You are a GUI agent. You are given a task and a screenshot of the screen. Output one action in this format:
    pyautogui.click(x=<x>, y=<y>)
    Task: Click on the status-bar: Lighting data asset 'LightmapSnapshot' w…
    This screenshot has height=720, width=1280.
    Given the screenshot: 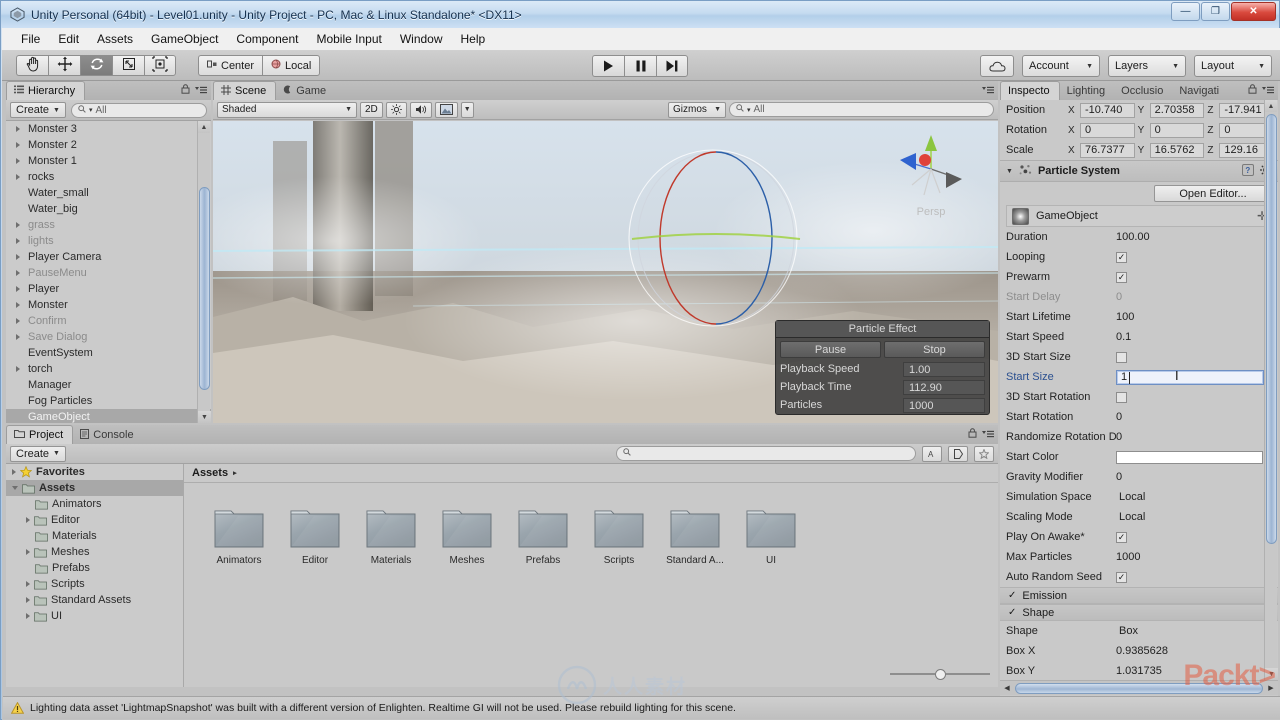 What is the action you would take?
    pyautogui.click(x=641, y=707)
    